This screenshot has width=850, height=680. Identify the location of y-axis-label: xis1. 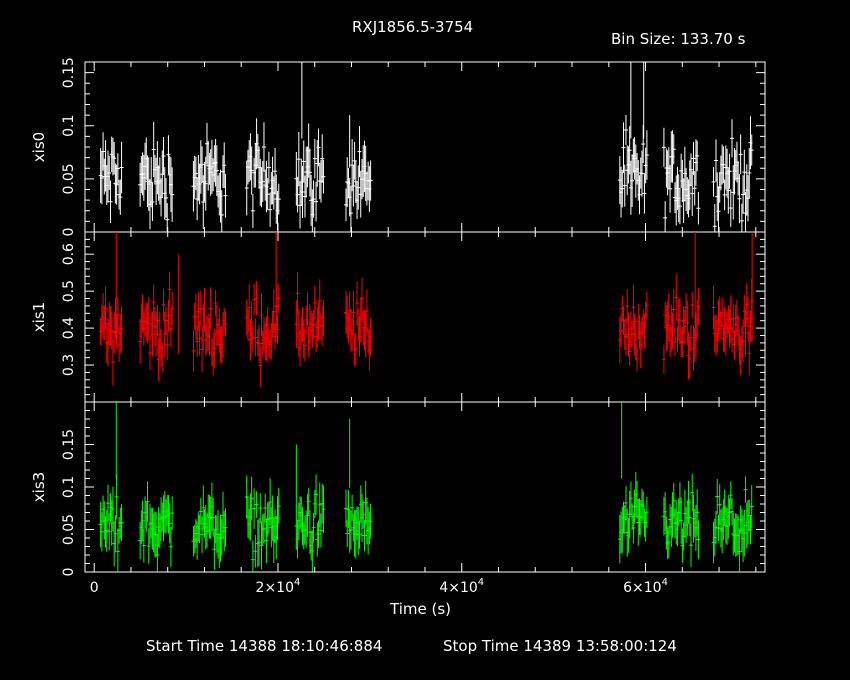
(39, 317).